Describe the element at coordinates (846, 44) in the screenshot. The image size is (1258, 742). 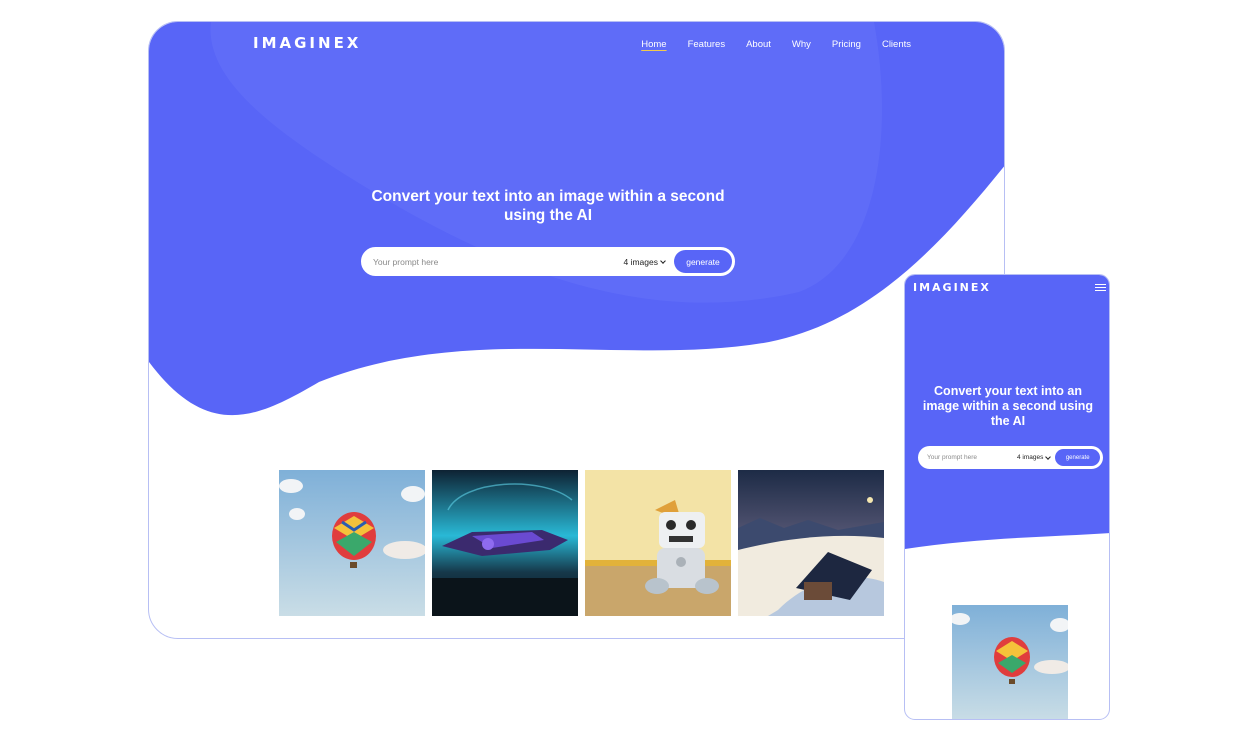
I see `nav-pricing: Pricing` at that location.